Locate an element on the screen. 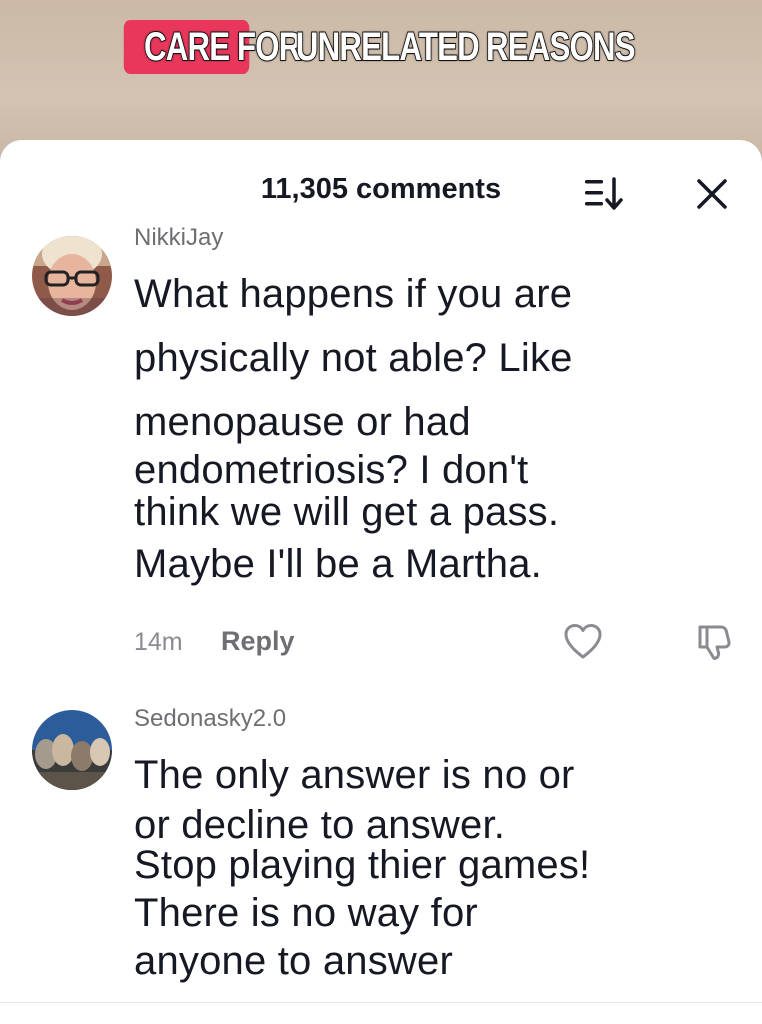 The width and height of the screenshot is (762, 1024). caption-word: REASONS is located at coordinates (560, 47).